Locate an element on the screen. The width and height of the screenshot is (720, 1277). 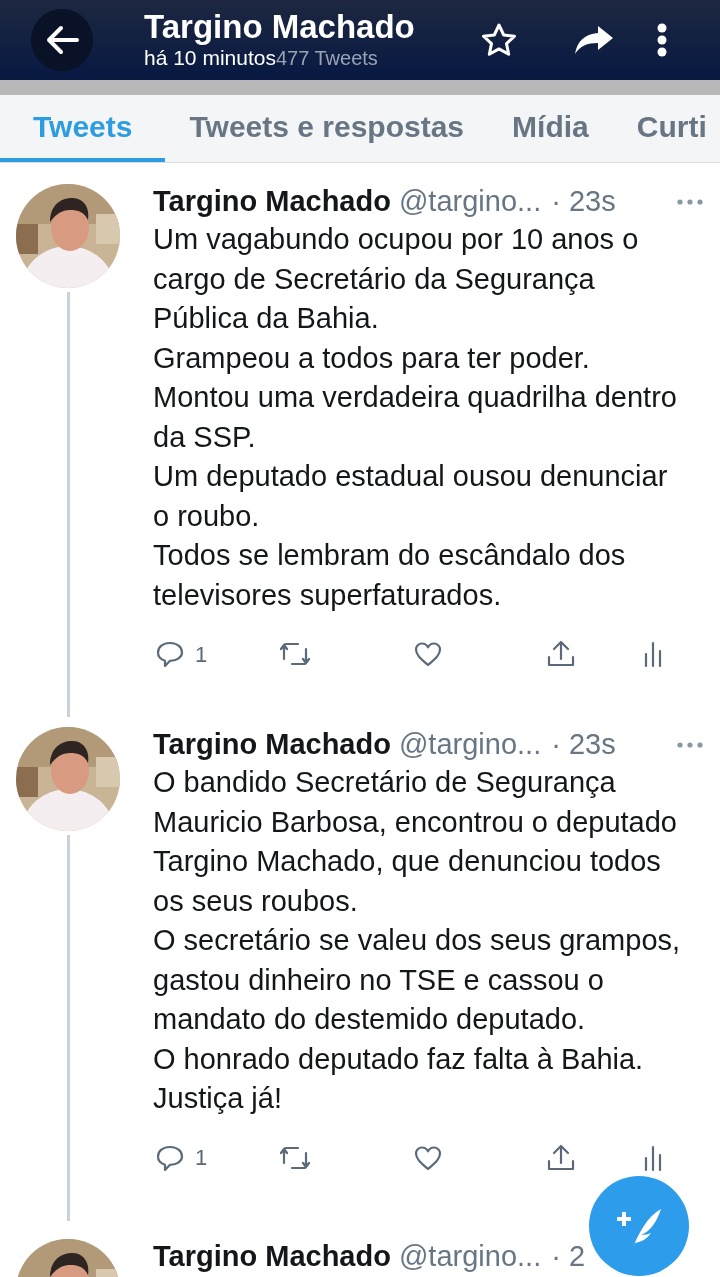
vertical-dots-icon is located at coordinates (662, 40).